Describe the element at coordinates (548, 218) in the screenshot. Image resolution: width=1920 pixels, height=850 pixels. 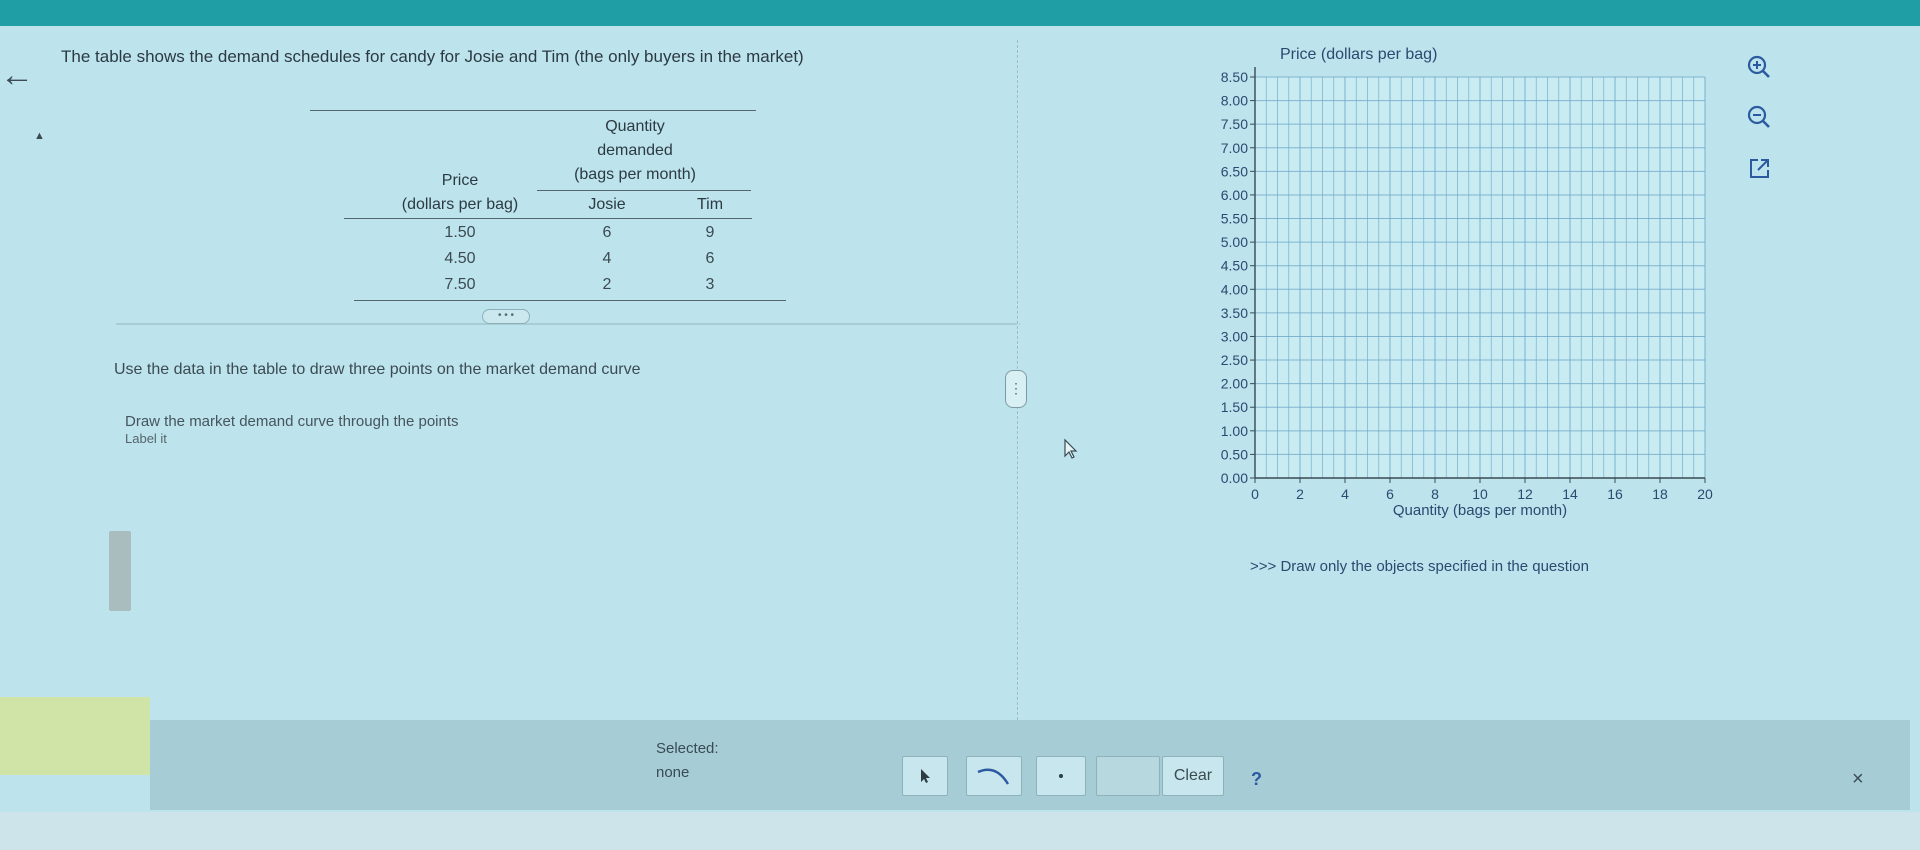
I see `header-bottom-rule` at that location.